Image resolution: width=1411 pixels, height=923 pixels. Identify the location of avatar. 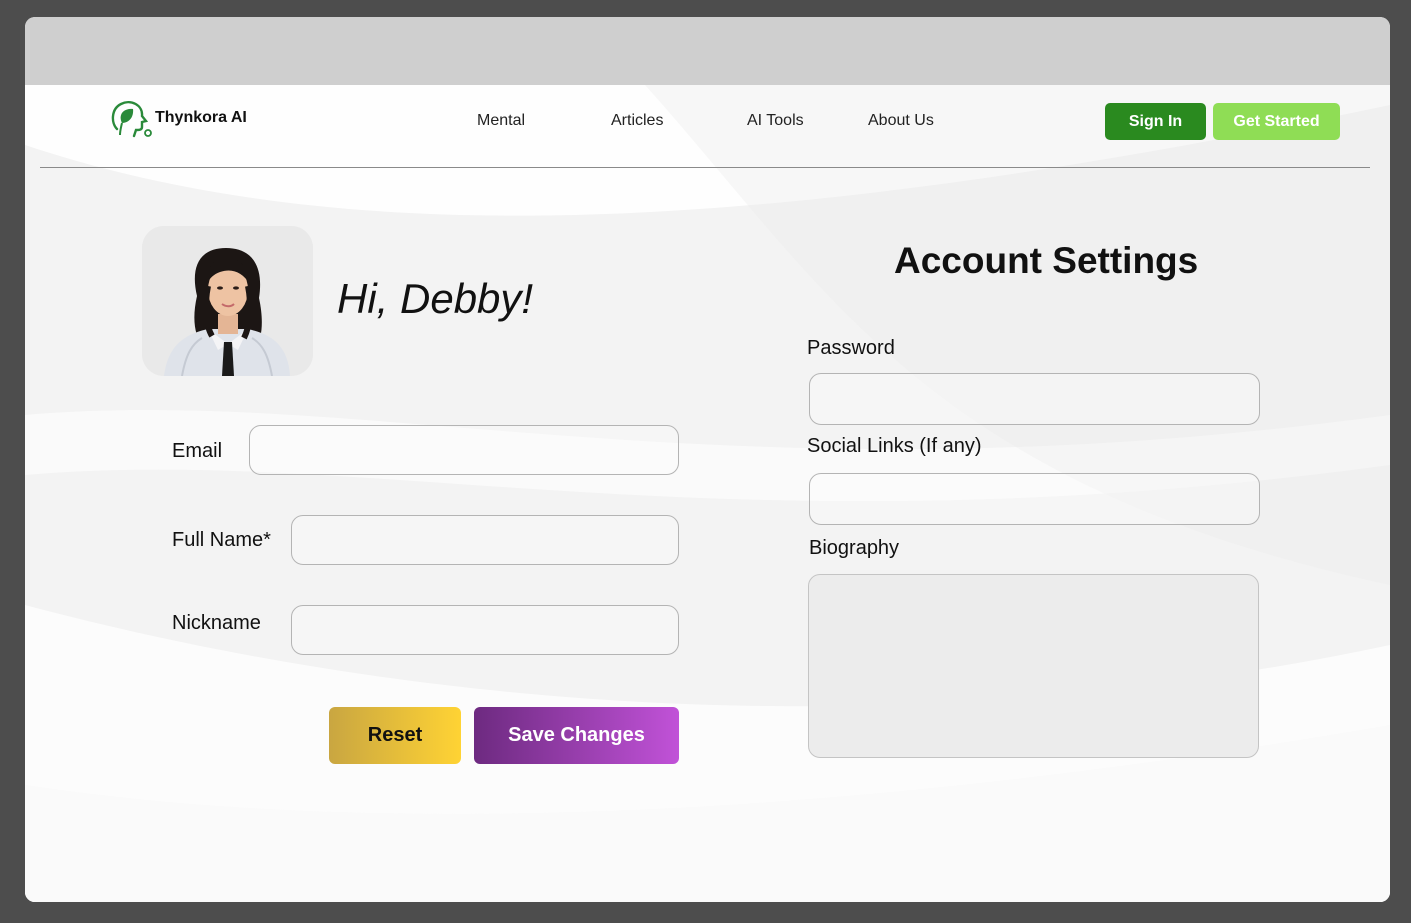
(227, 301).